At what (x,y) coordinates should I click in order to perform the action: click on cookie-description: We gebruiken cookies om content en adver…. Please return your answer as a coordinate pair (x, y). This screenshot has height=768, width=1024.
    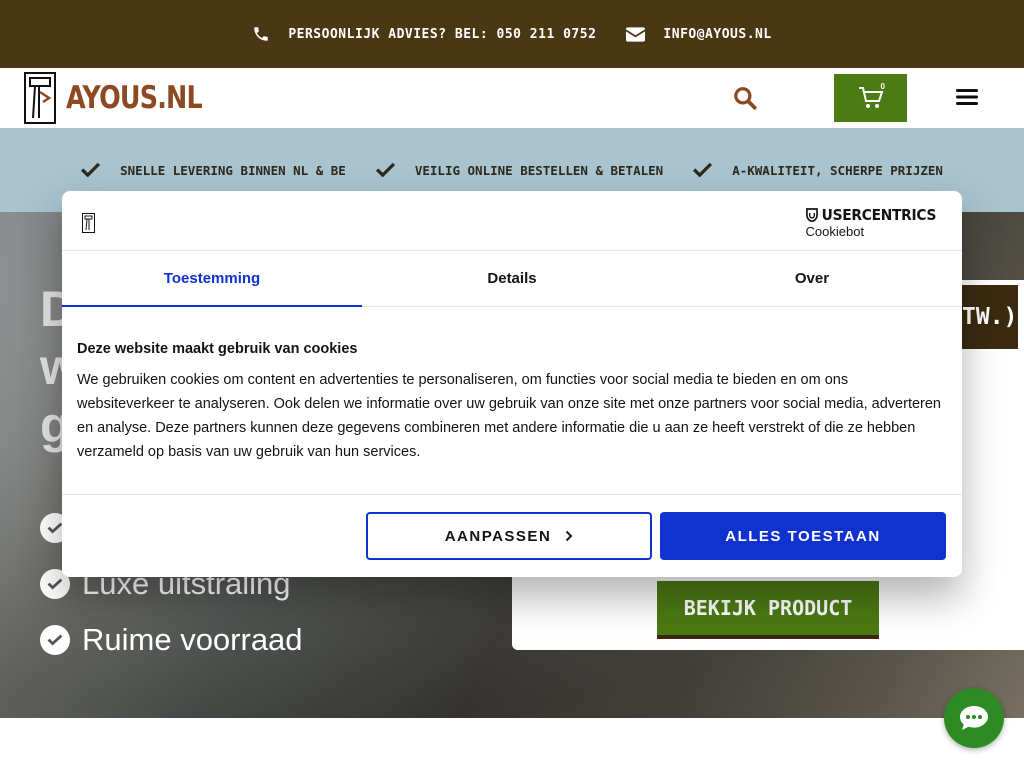
    Looking at the image, I should click on (509, 416).